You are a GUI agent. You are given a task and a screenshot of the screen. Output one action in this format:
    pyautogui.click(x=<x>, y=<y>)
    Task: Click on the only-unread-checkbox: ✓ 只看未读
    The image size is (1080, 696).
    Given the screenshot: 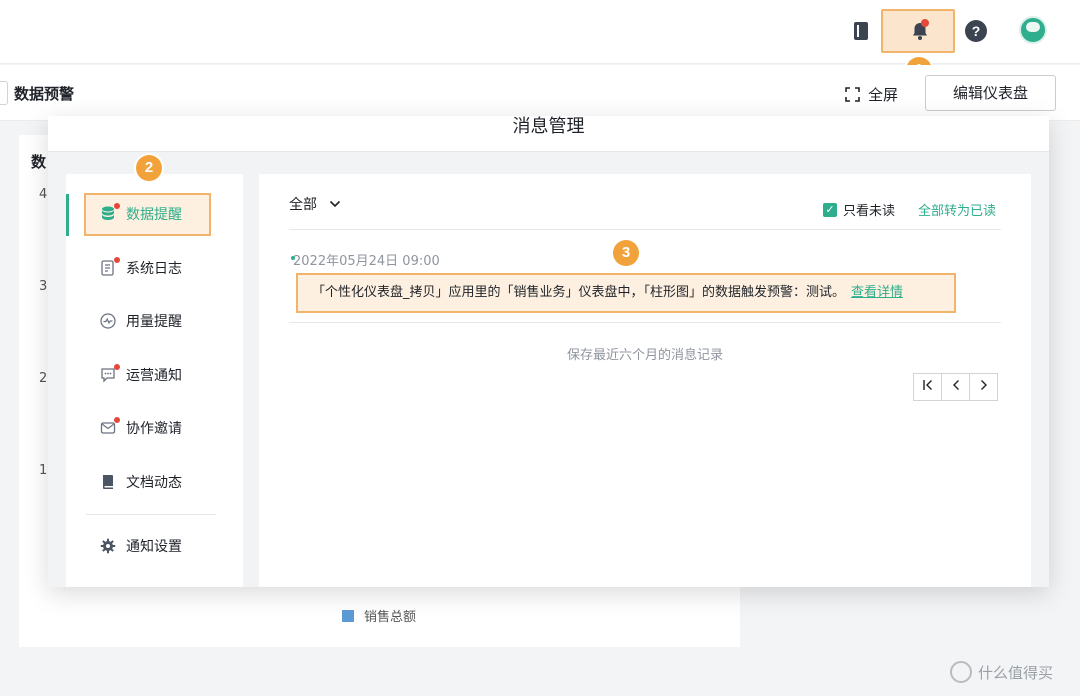 What is the action you would take?
    pyautogui.click(x=859, y=209)
    